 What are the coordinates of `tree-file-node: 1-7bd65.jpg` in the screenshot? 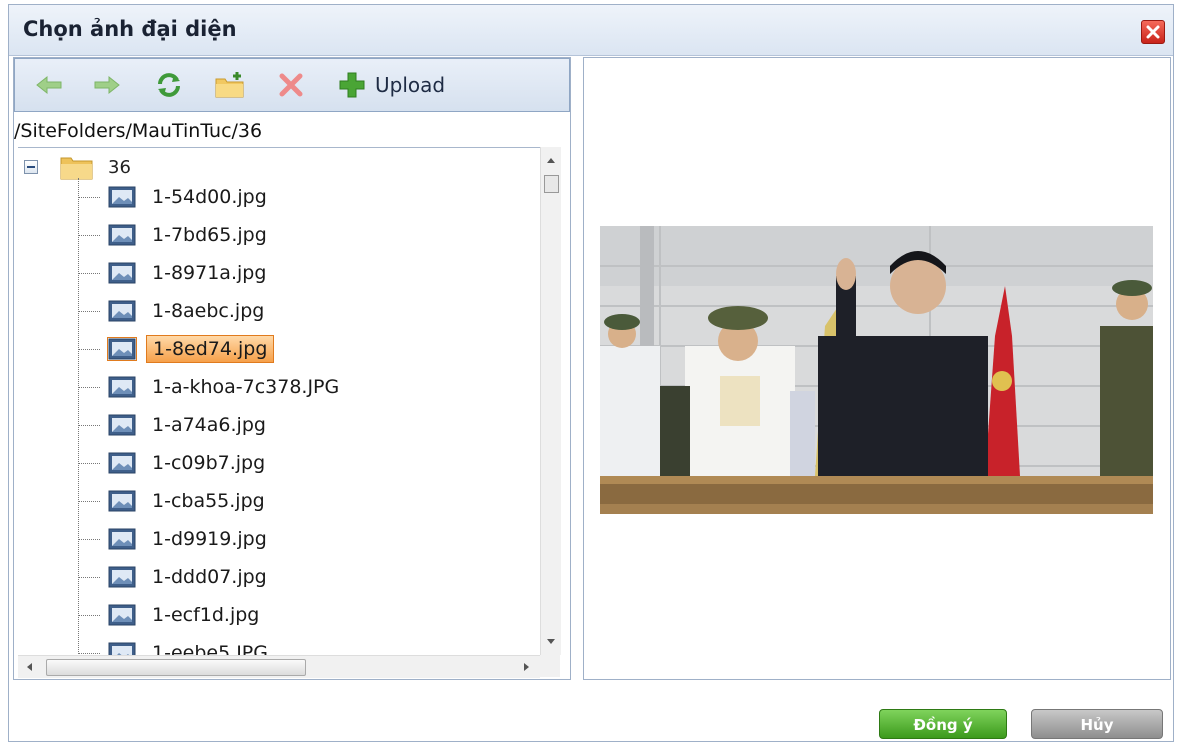 It's located at (175, 235).